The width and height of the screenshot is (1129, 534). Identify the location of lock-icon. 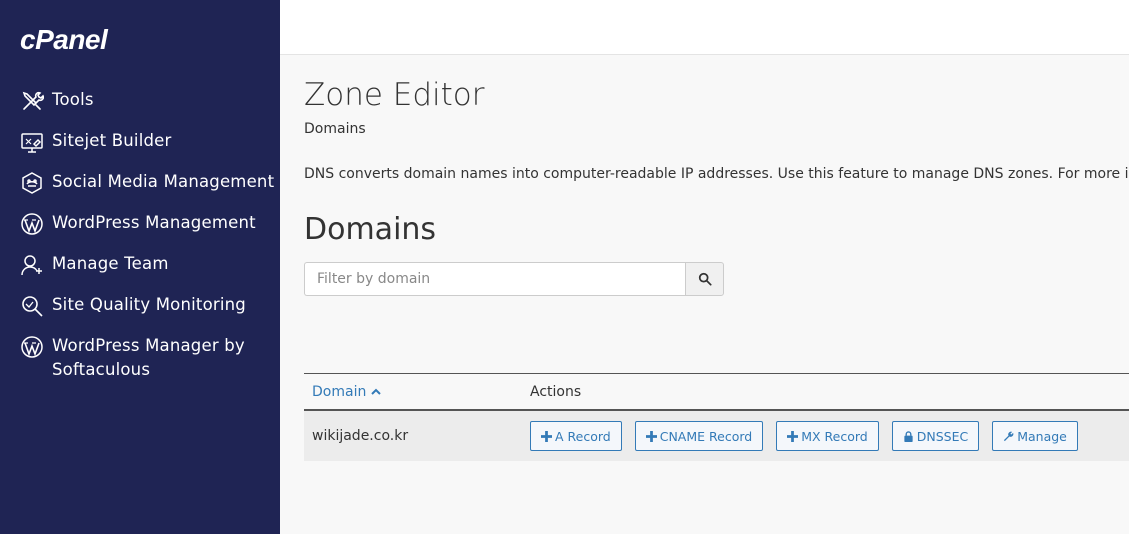
(908, 436).